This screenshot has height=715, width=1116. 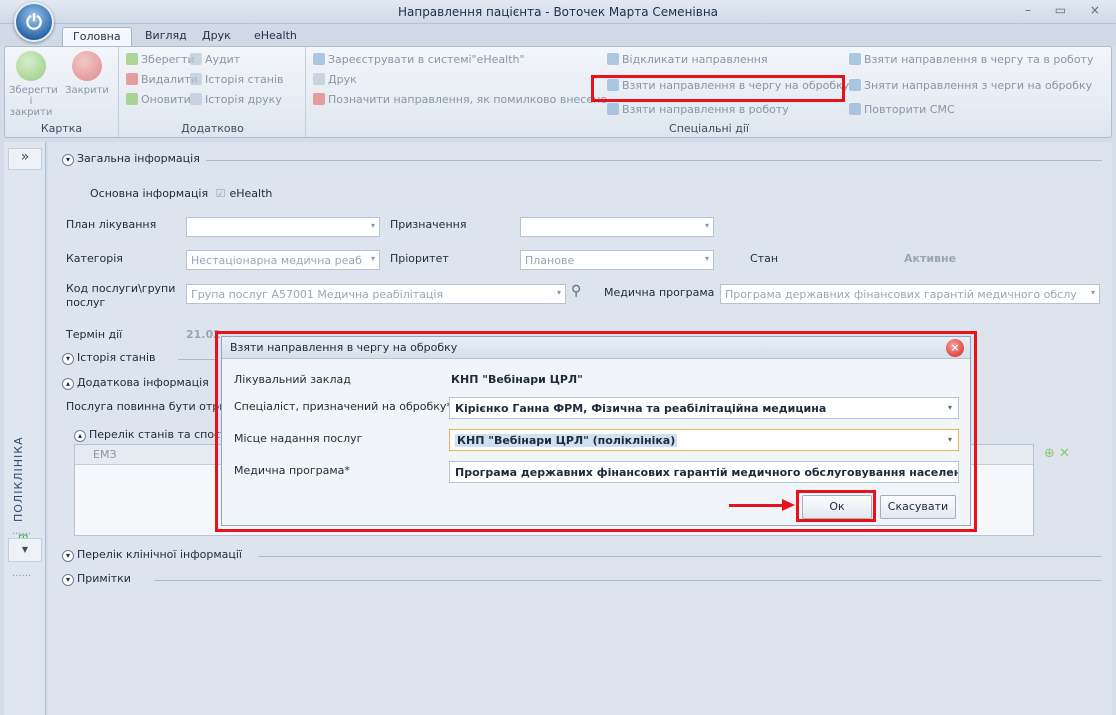 I want to click on state-label: Стан, so click(x=764, y=258).